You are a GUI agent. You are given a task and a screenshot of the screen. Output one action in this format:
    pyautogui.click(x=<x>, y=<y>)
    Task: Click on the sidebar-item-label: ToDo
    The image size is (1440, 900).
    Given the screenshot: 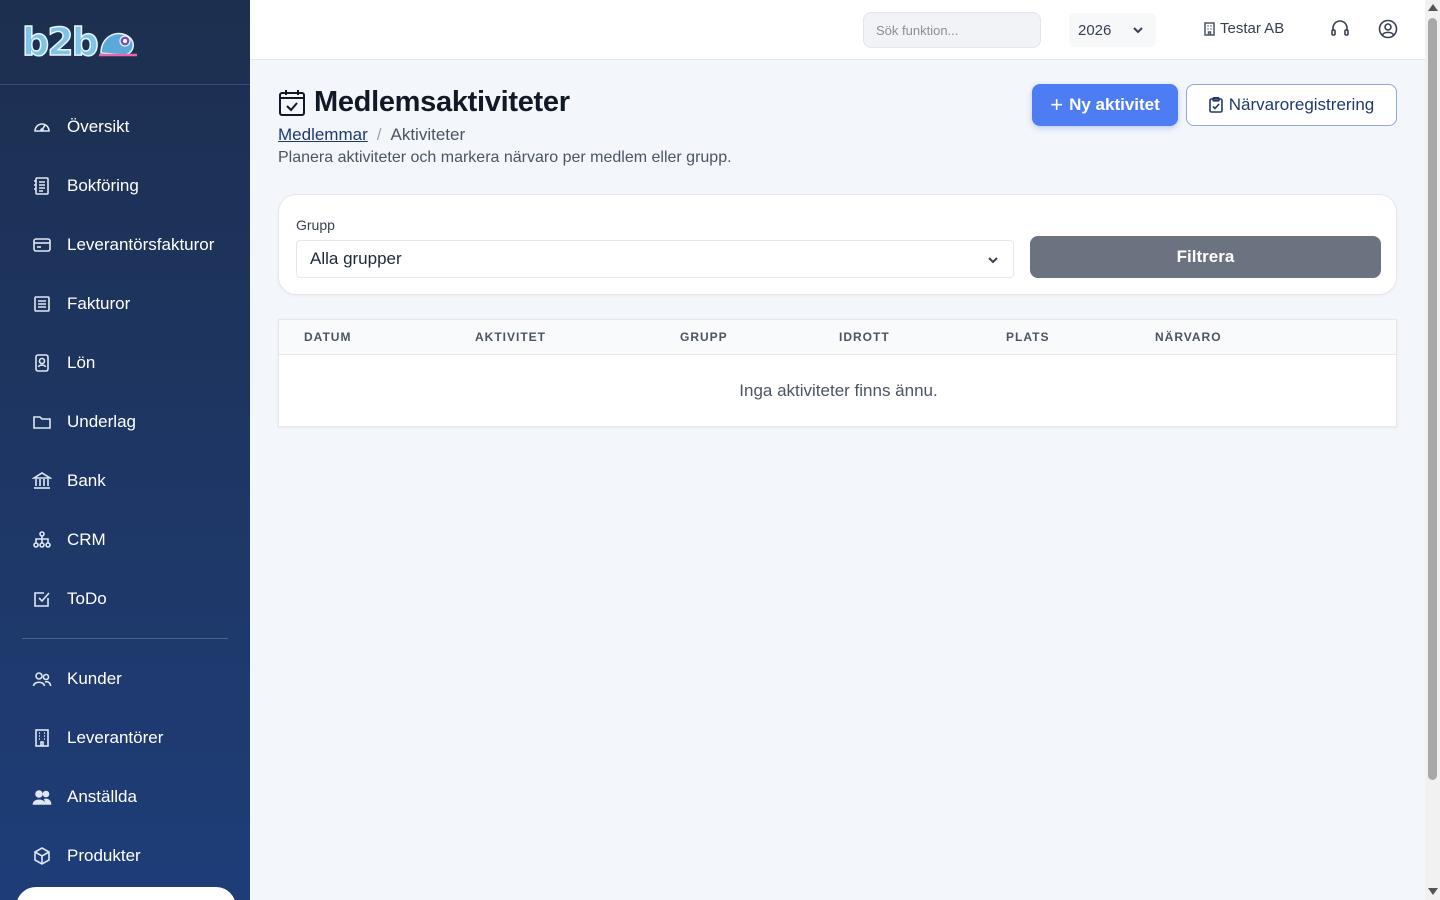 What is the action you would take?
    pyautogui.click(x=87, y=598)
    